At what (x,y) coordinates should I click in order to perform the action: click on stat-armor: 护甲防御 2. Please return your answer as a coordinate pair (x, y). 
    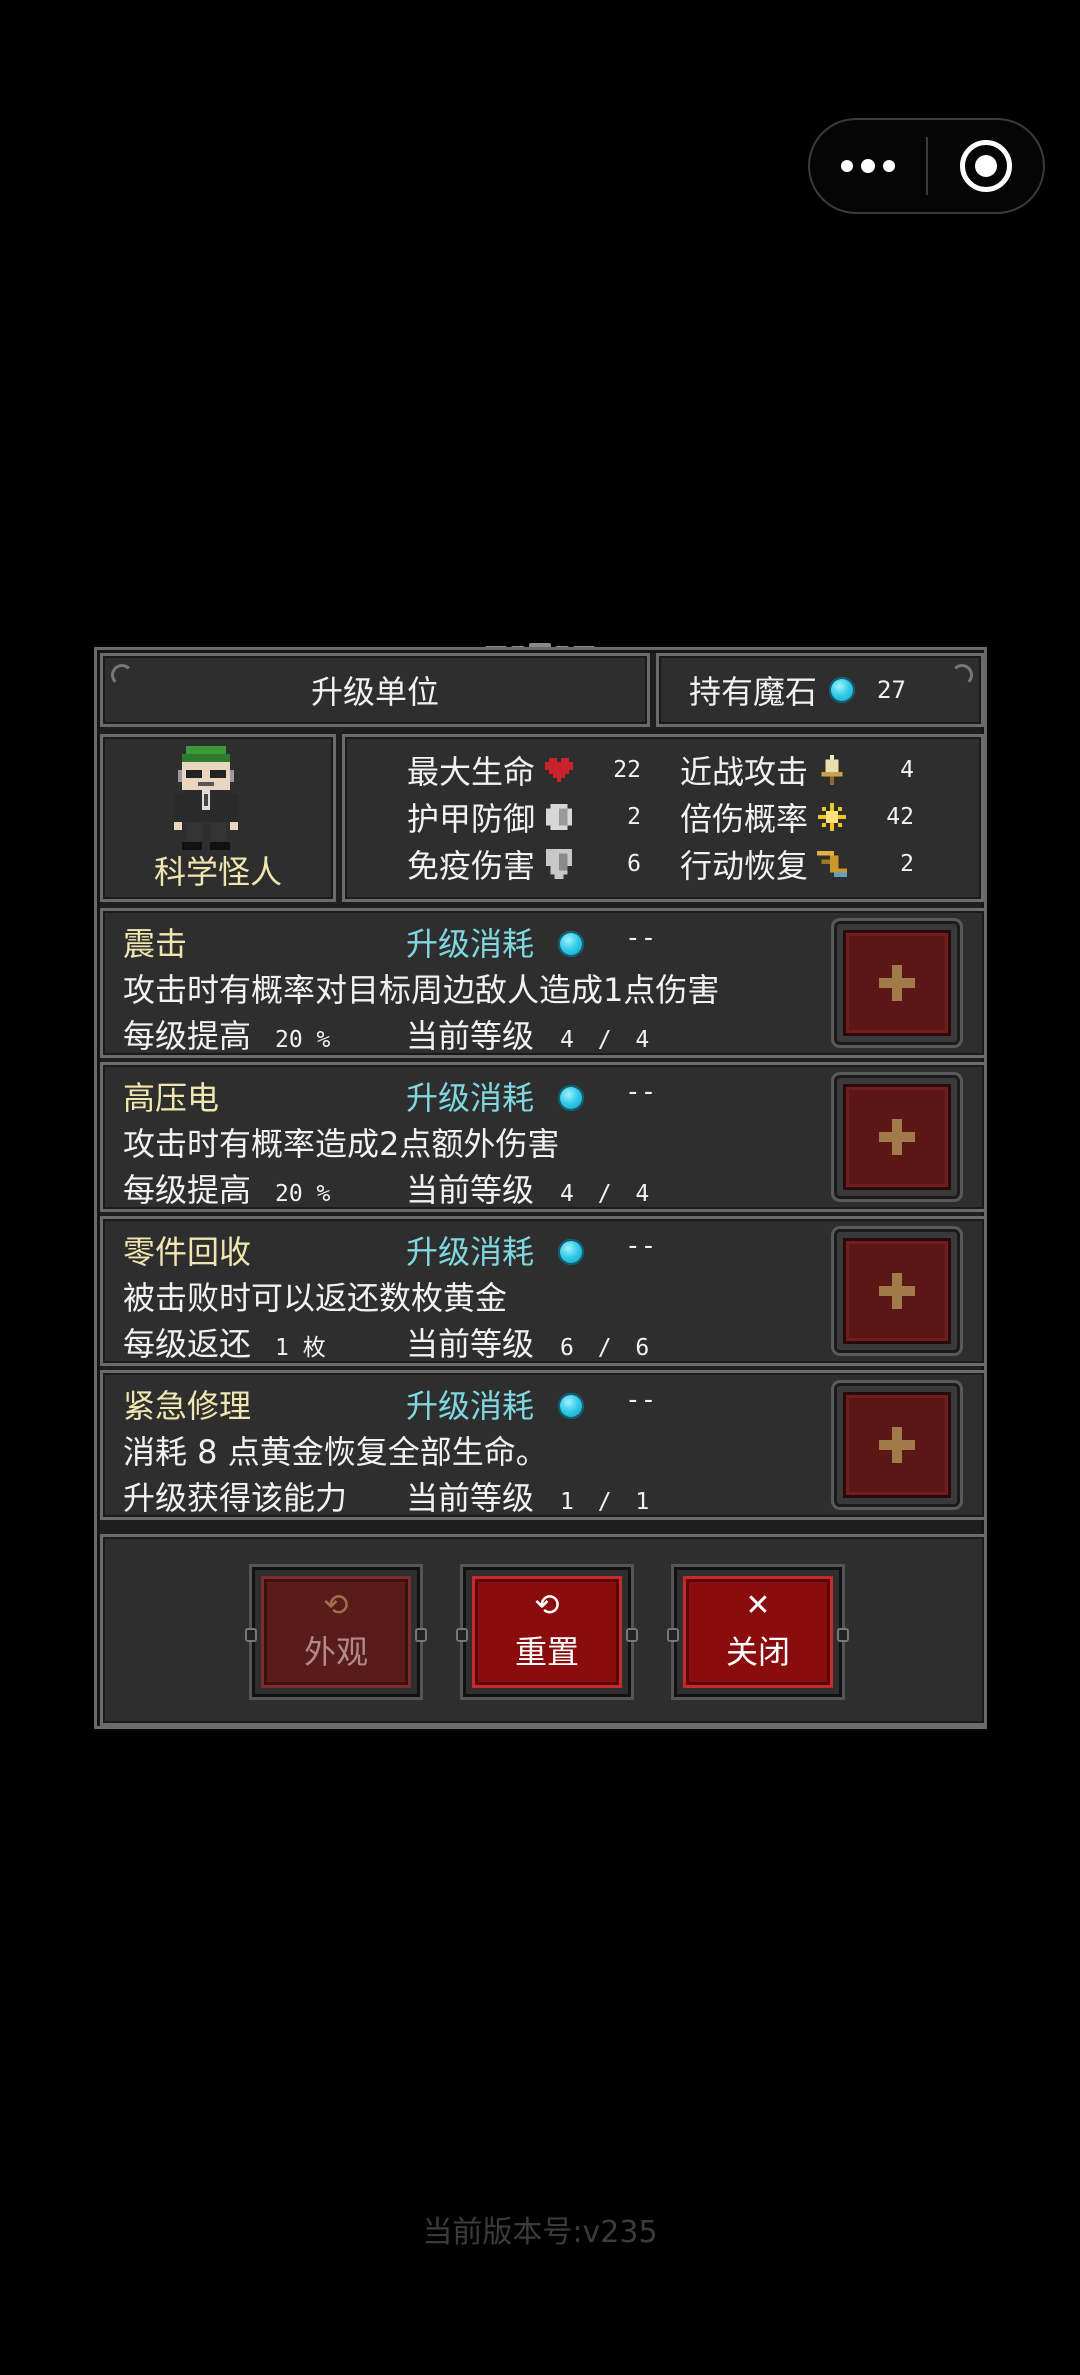
    Looking at the image, I should click on (524, 817).